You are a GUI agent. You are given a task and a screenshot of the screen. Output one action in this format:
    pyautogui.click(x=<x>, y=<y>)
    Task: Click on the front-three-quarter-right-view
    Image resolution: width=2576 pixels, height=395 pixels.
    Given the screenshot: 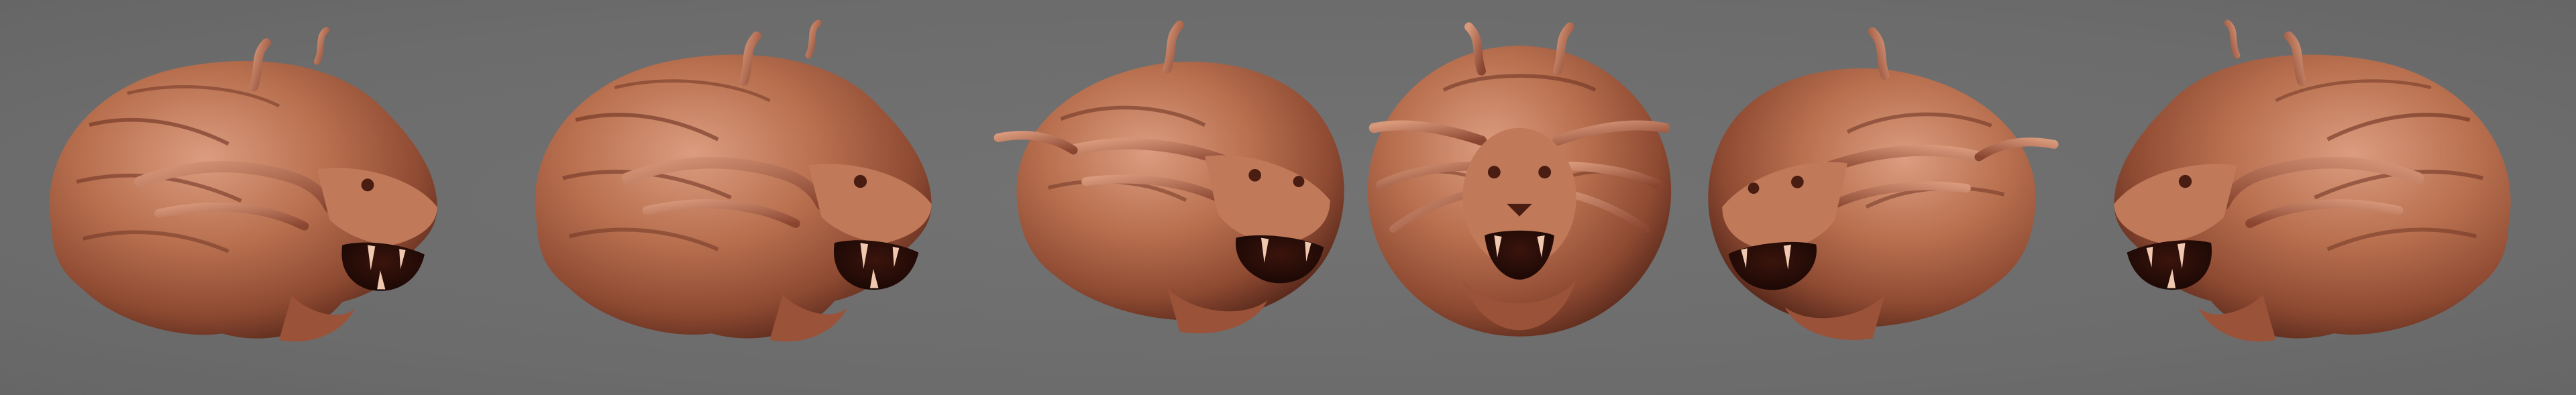 What is the action you would take?
    pyautogui.click(x=1167, y=197)
    